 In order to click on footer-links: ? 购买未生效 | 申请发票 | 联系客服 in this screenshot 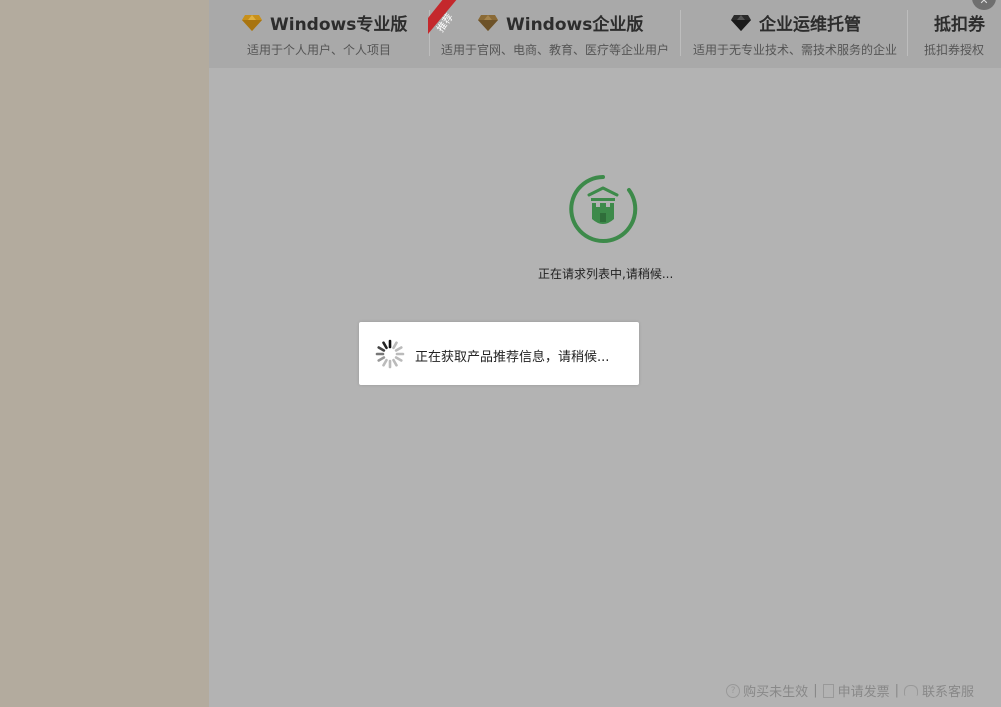, I will do `click(850, 690)`.